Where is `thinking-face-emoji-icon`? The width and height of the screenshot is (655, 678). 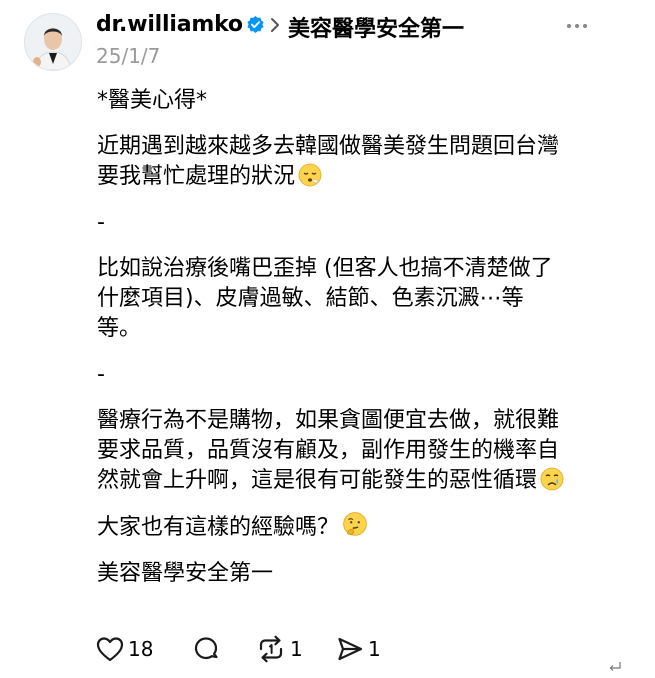
thinking-face-emoji-icon is located at coordinates (355, 524).